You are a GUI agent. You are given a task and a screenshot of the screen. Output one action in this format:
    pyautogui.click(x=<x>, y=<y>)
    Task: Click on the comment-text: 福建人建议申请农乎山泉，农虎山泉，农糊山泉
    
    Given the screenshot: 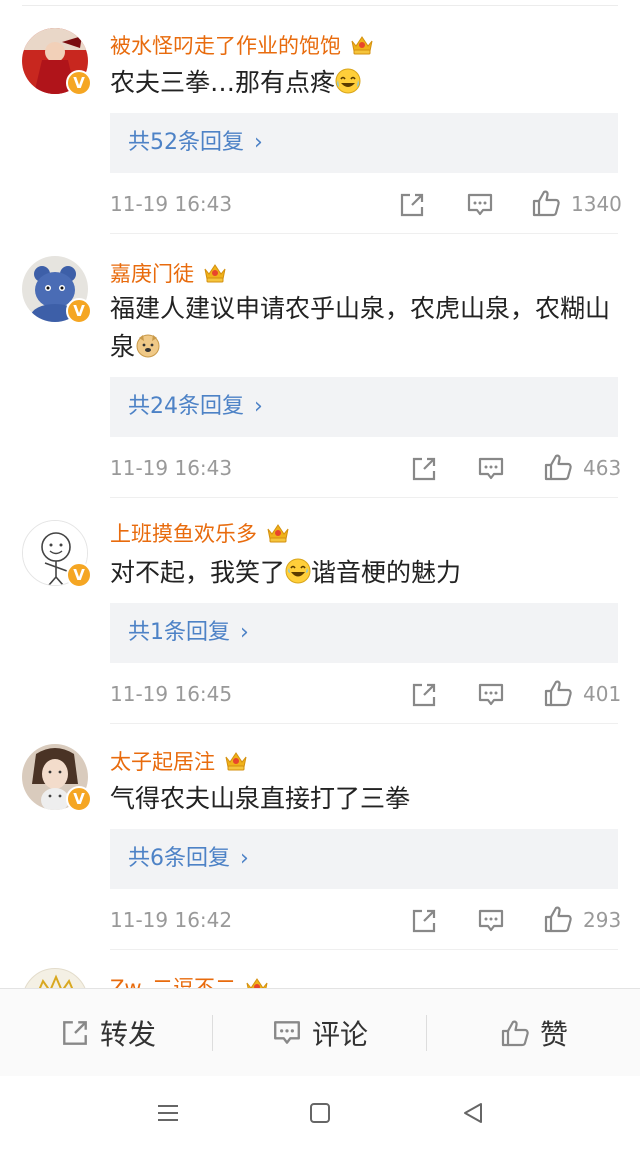 What is the action you would take?
    pyautogui.click(x=360, y=327)
    